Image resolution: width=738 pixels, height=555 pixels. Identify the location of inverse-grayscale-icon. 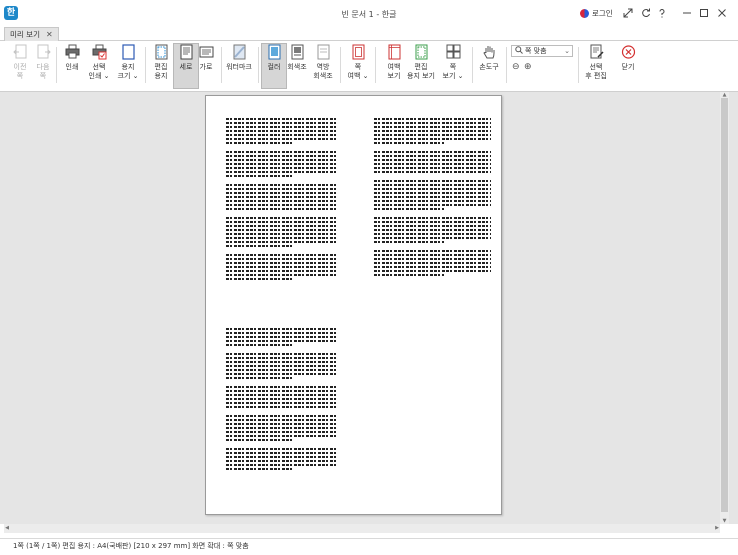
(323, 52).